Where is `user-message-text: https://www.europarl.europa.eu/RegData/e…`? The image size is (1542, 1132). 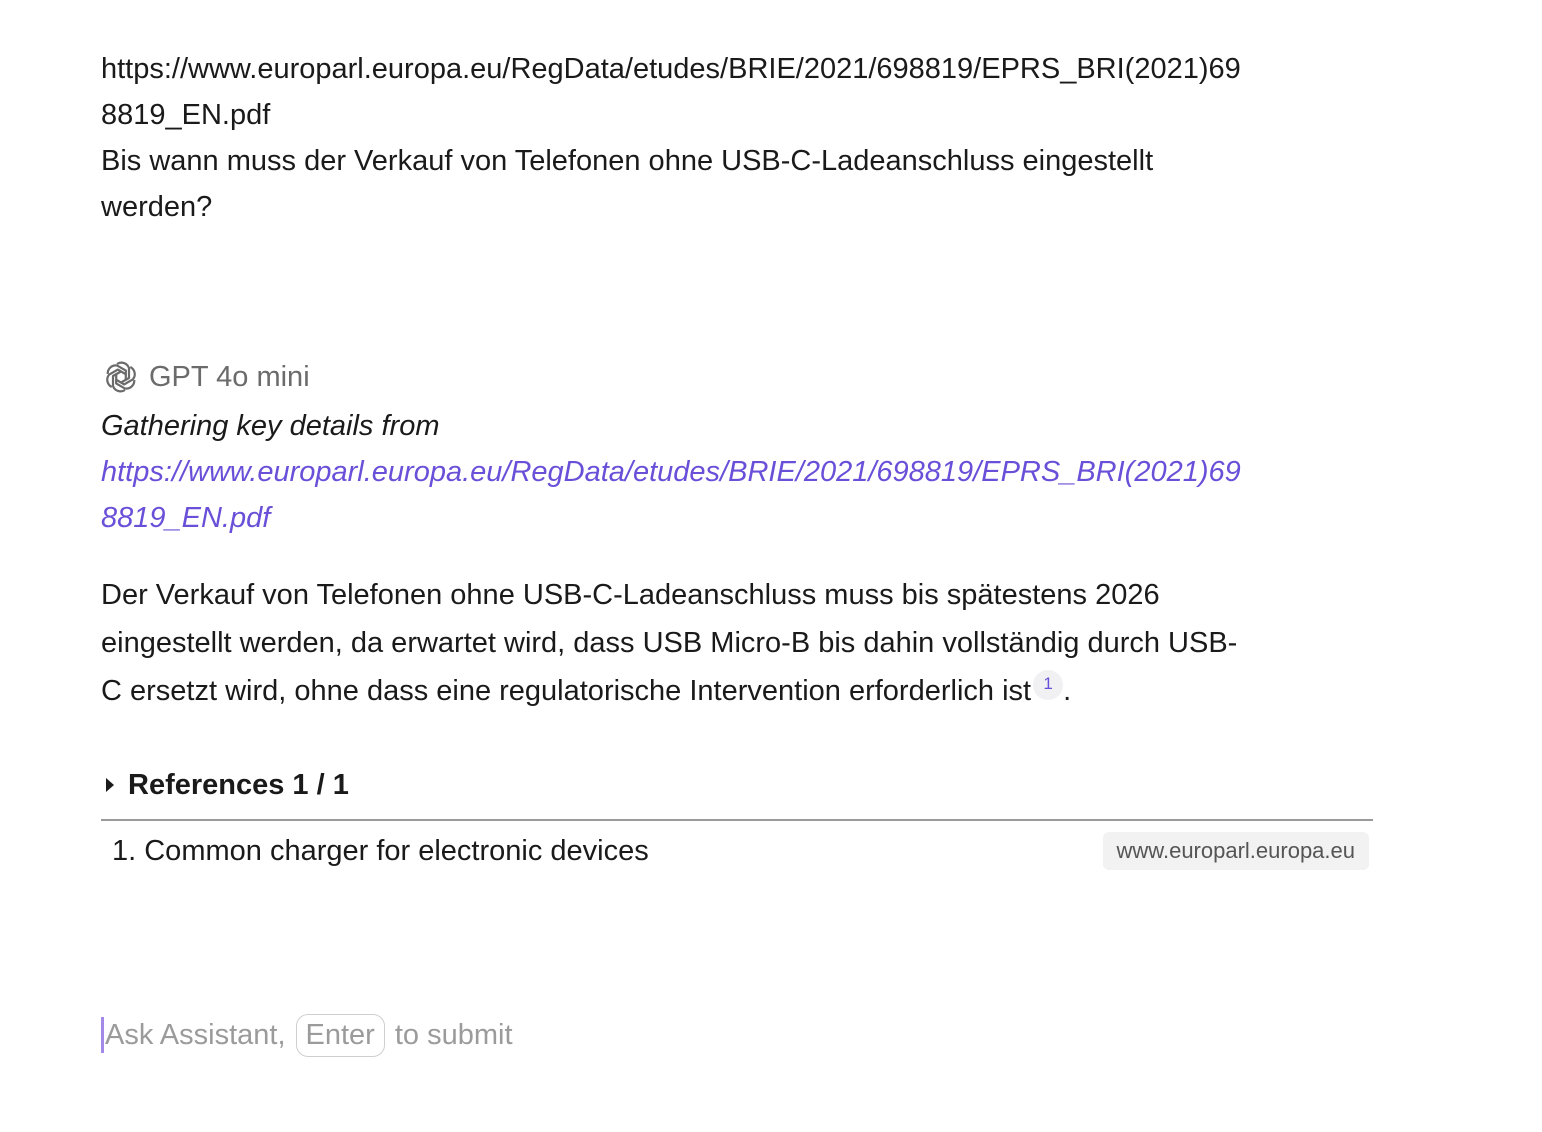
user-message-text: https://www.europarl.europa.eu/RegData/e… is located at coordinates (737, 138).